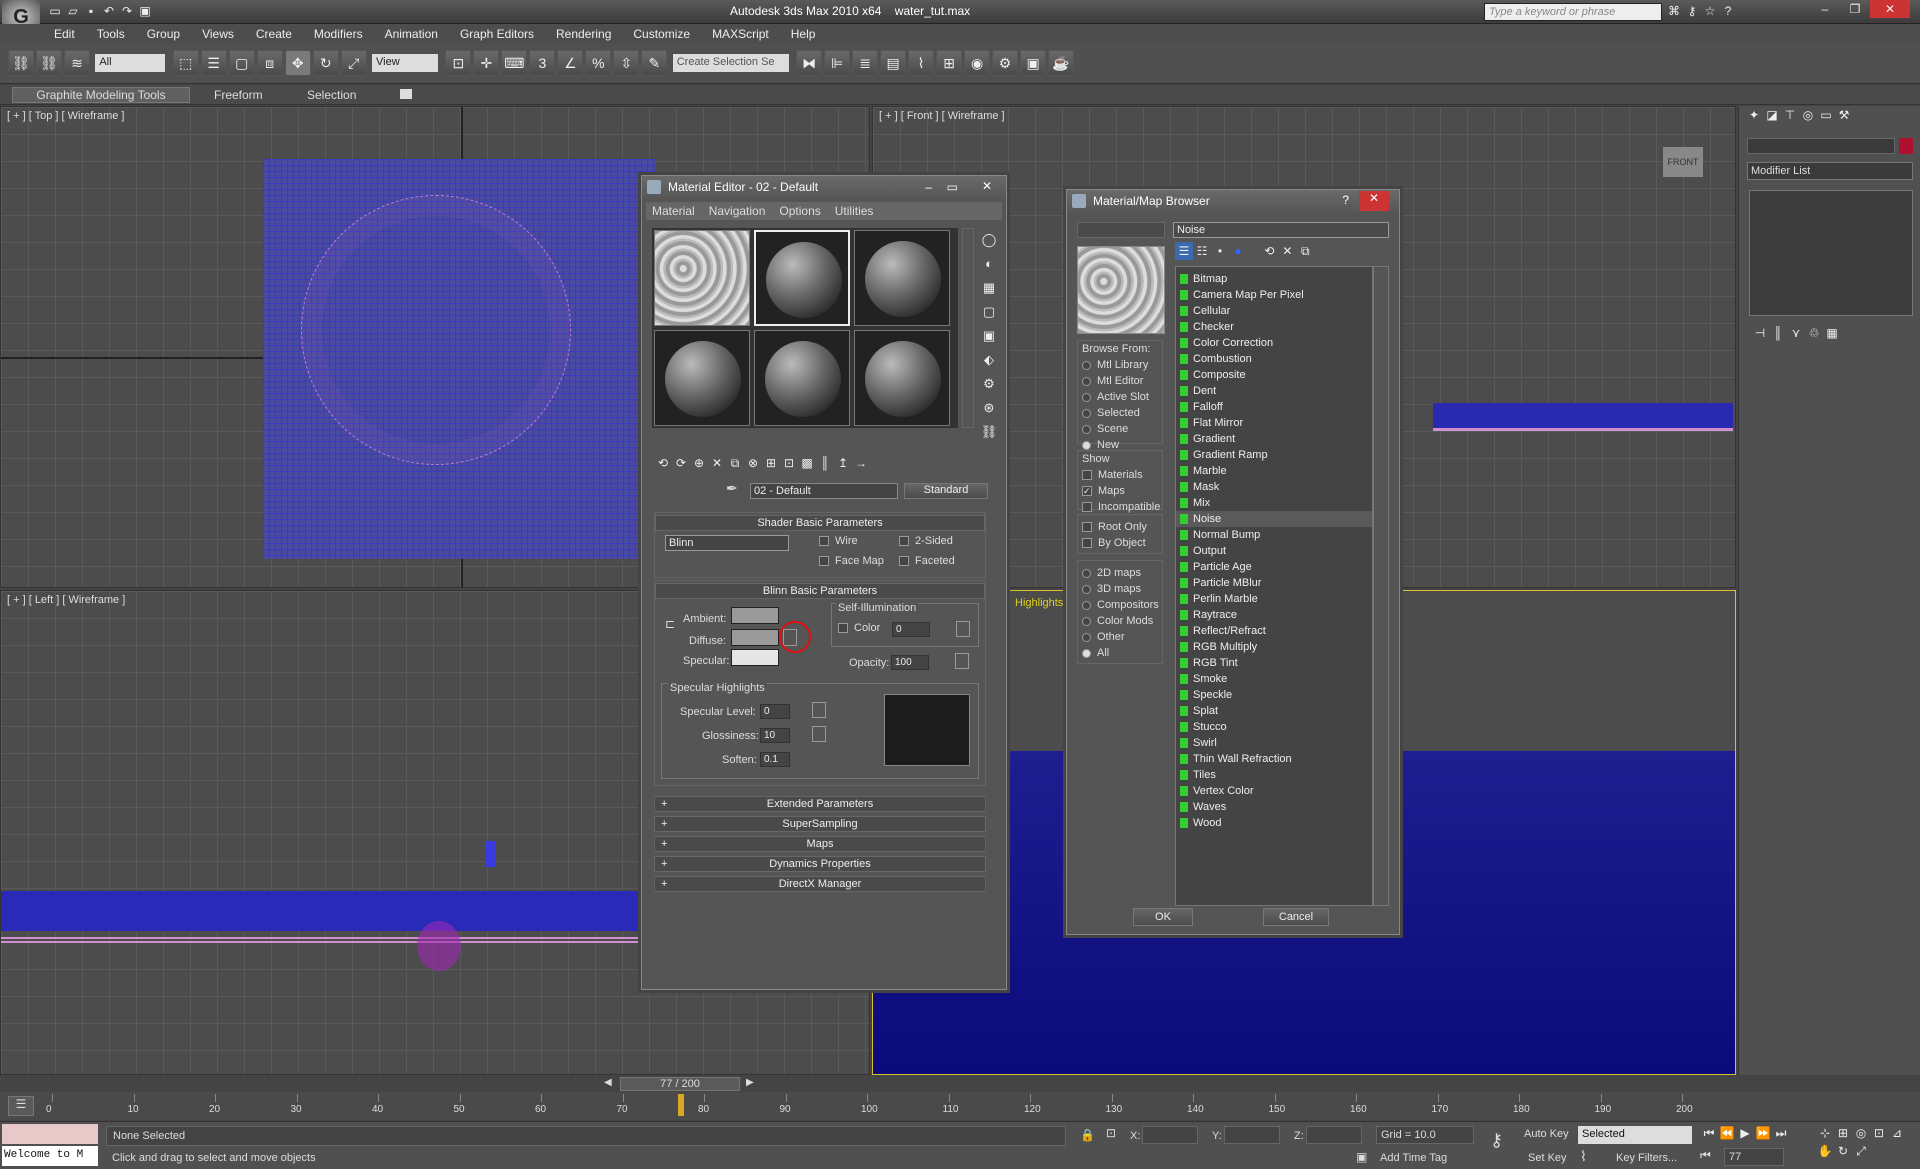 The height and width of the screenshot is (1169, 1920). What do you see at coordinates (274, 34) in the screenshot?
I see `menu-item: Create` at bounding box center [274, 34].